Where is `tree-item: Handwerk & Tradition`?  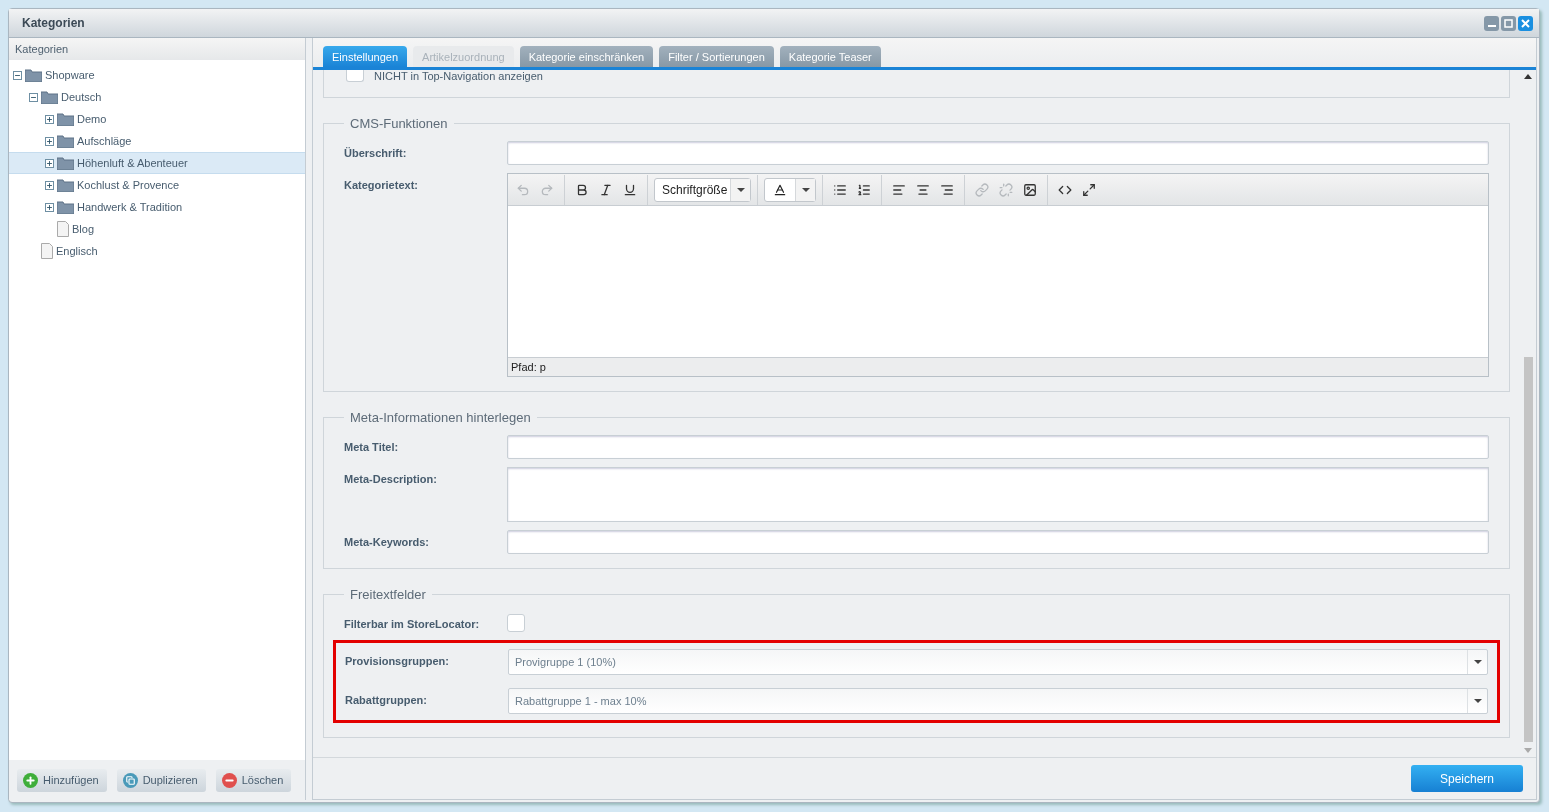 tree-item: Handwerk & Tradition is located at coordinates (157, 207).